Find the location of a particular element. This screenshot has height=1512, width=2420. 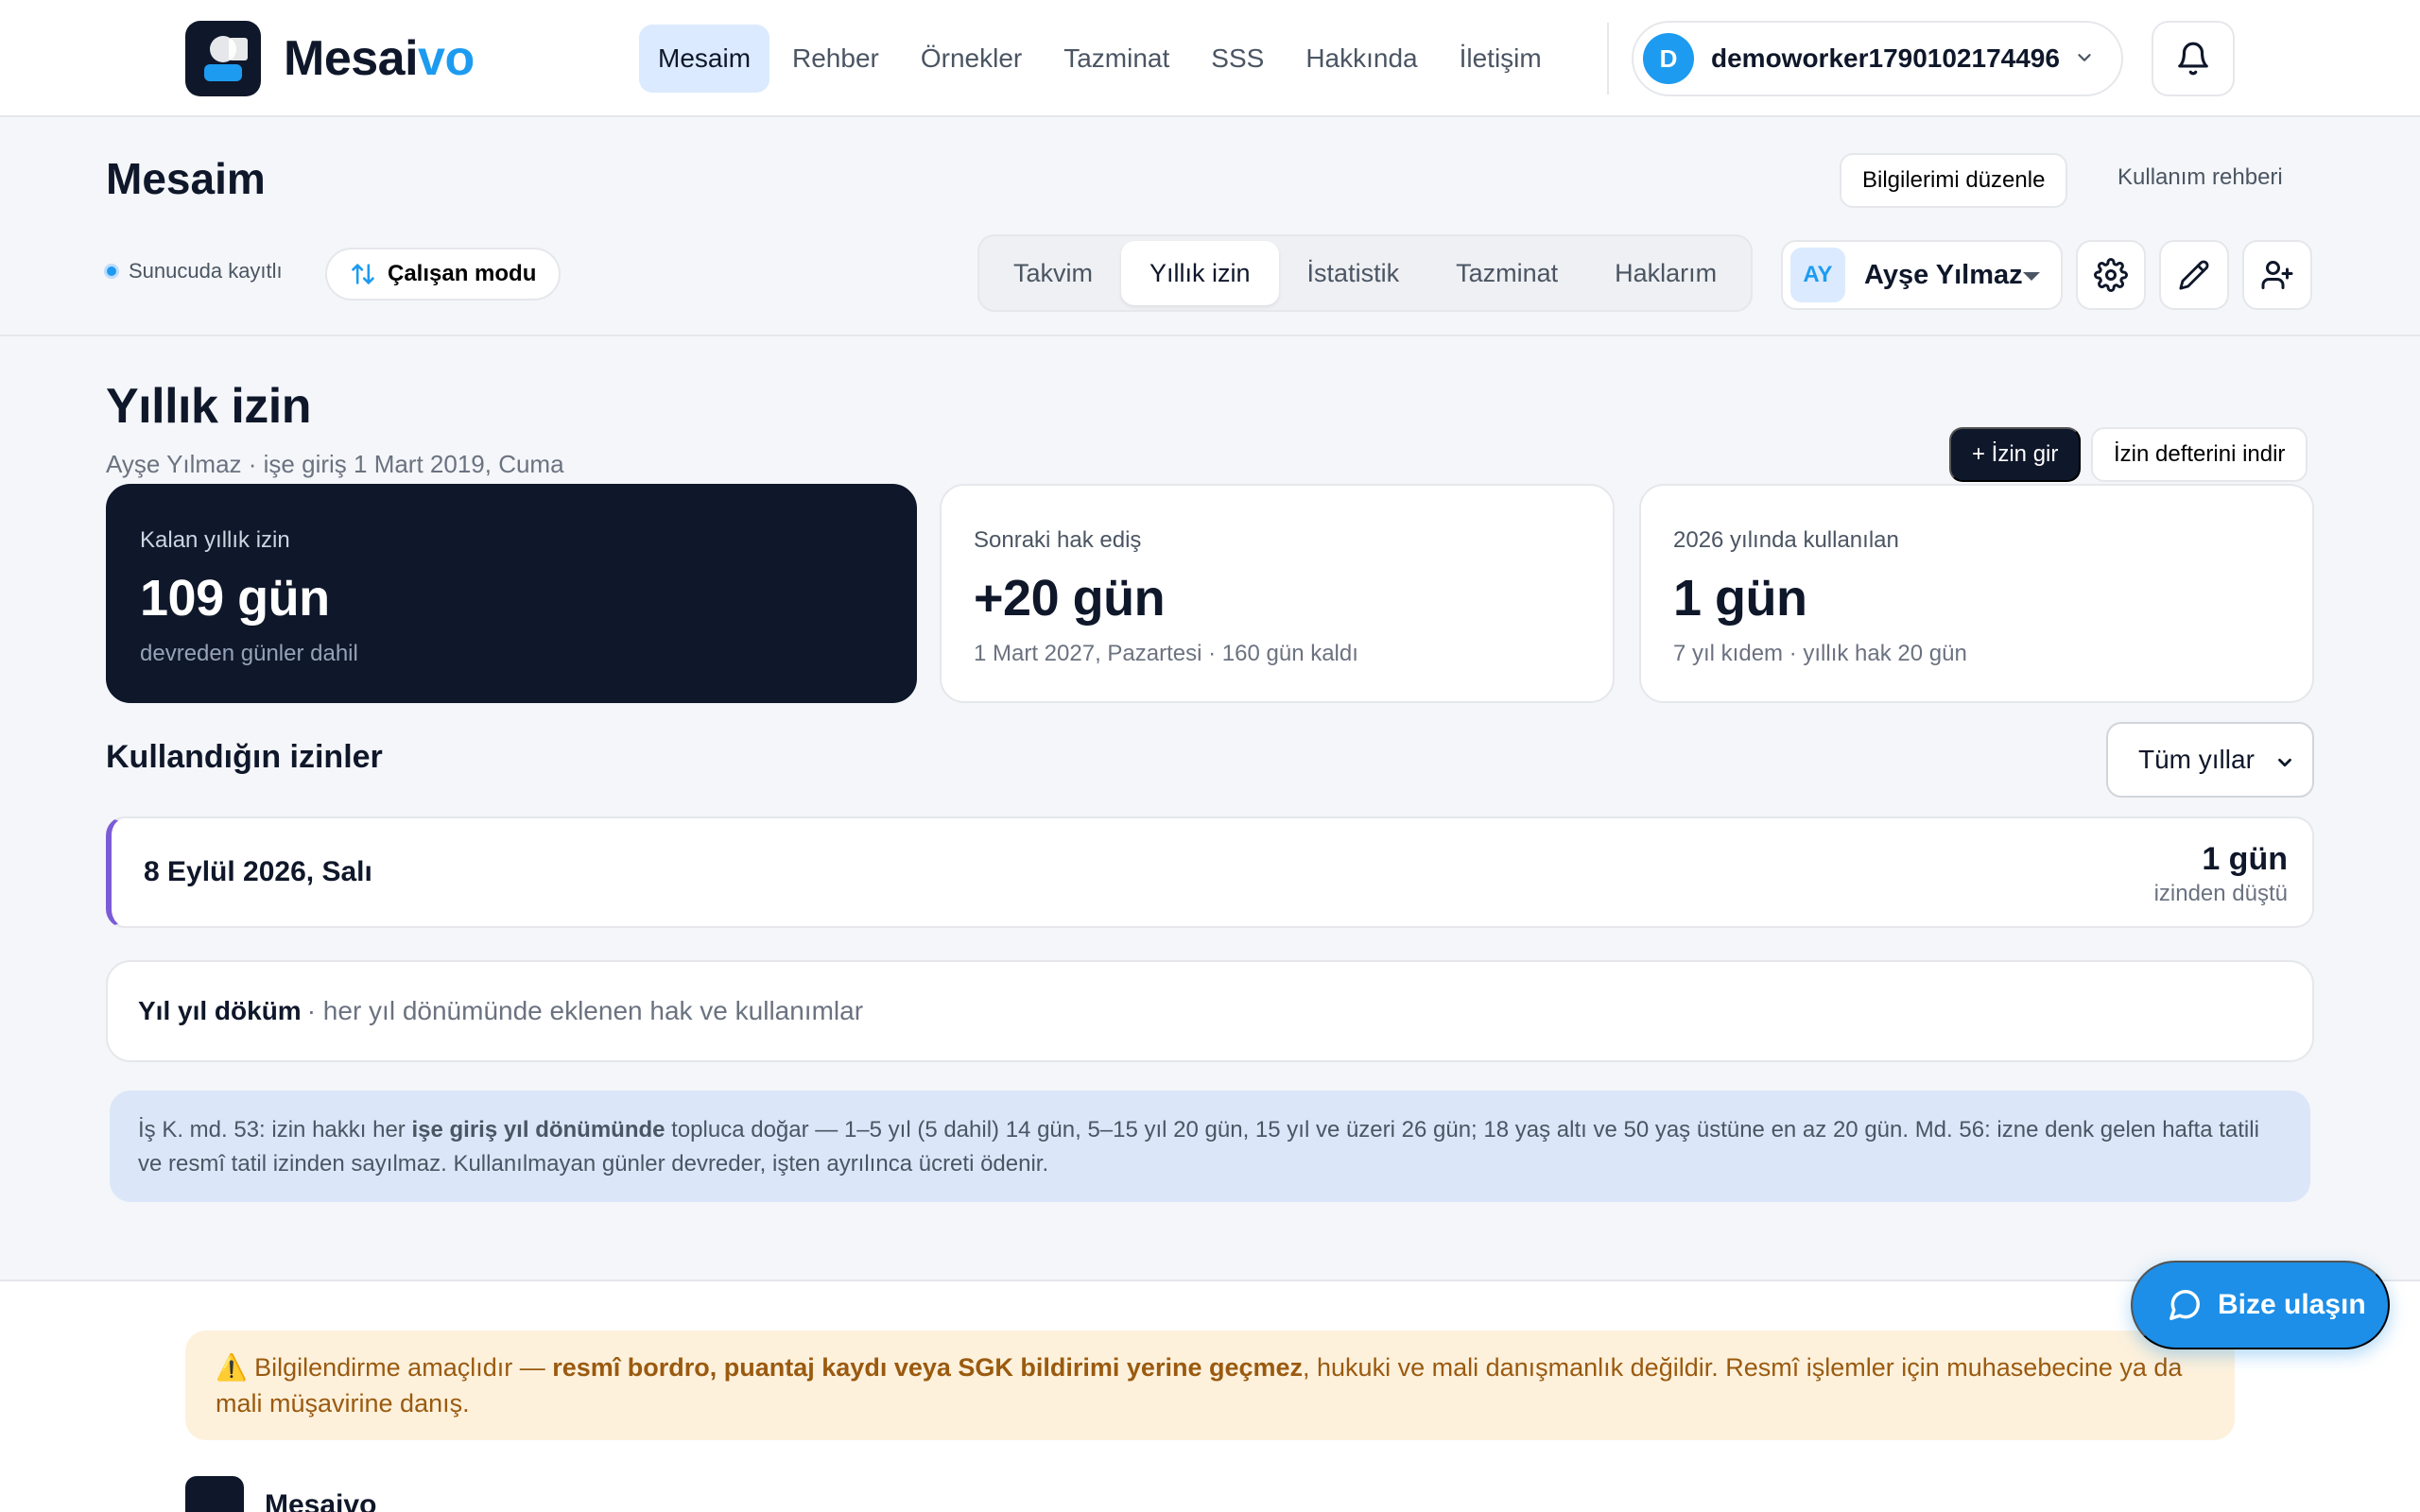

year-filter-select: Tüm yıllar is located at coordinates (2210, 760).